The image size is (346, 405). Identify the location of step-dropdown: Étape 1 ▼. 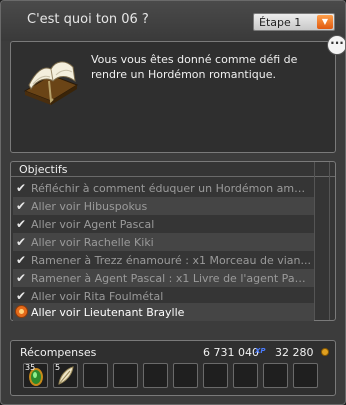
(294, 22).